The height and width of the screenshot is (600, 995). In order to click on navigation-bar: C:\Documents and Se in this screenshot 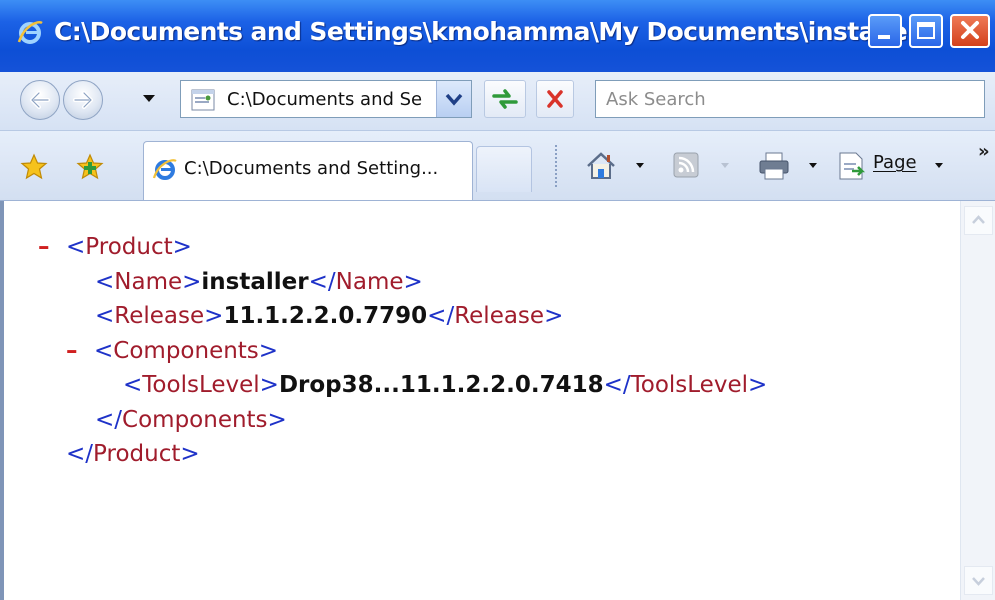, I will do `click(497, 101)`.